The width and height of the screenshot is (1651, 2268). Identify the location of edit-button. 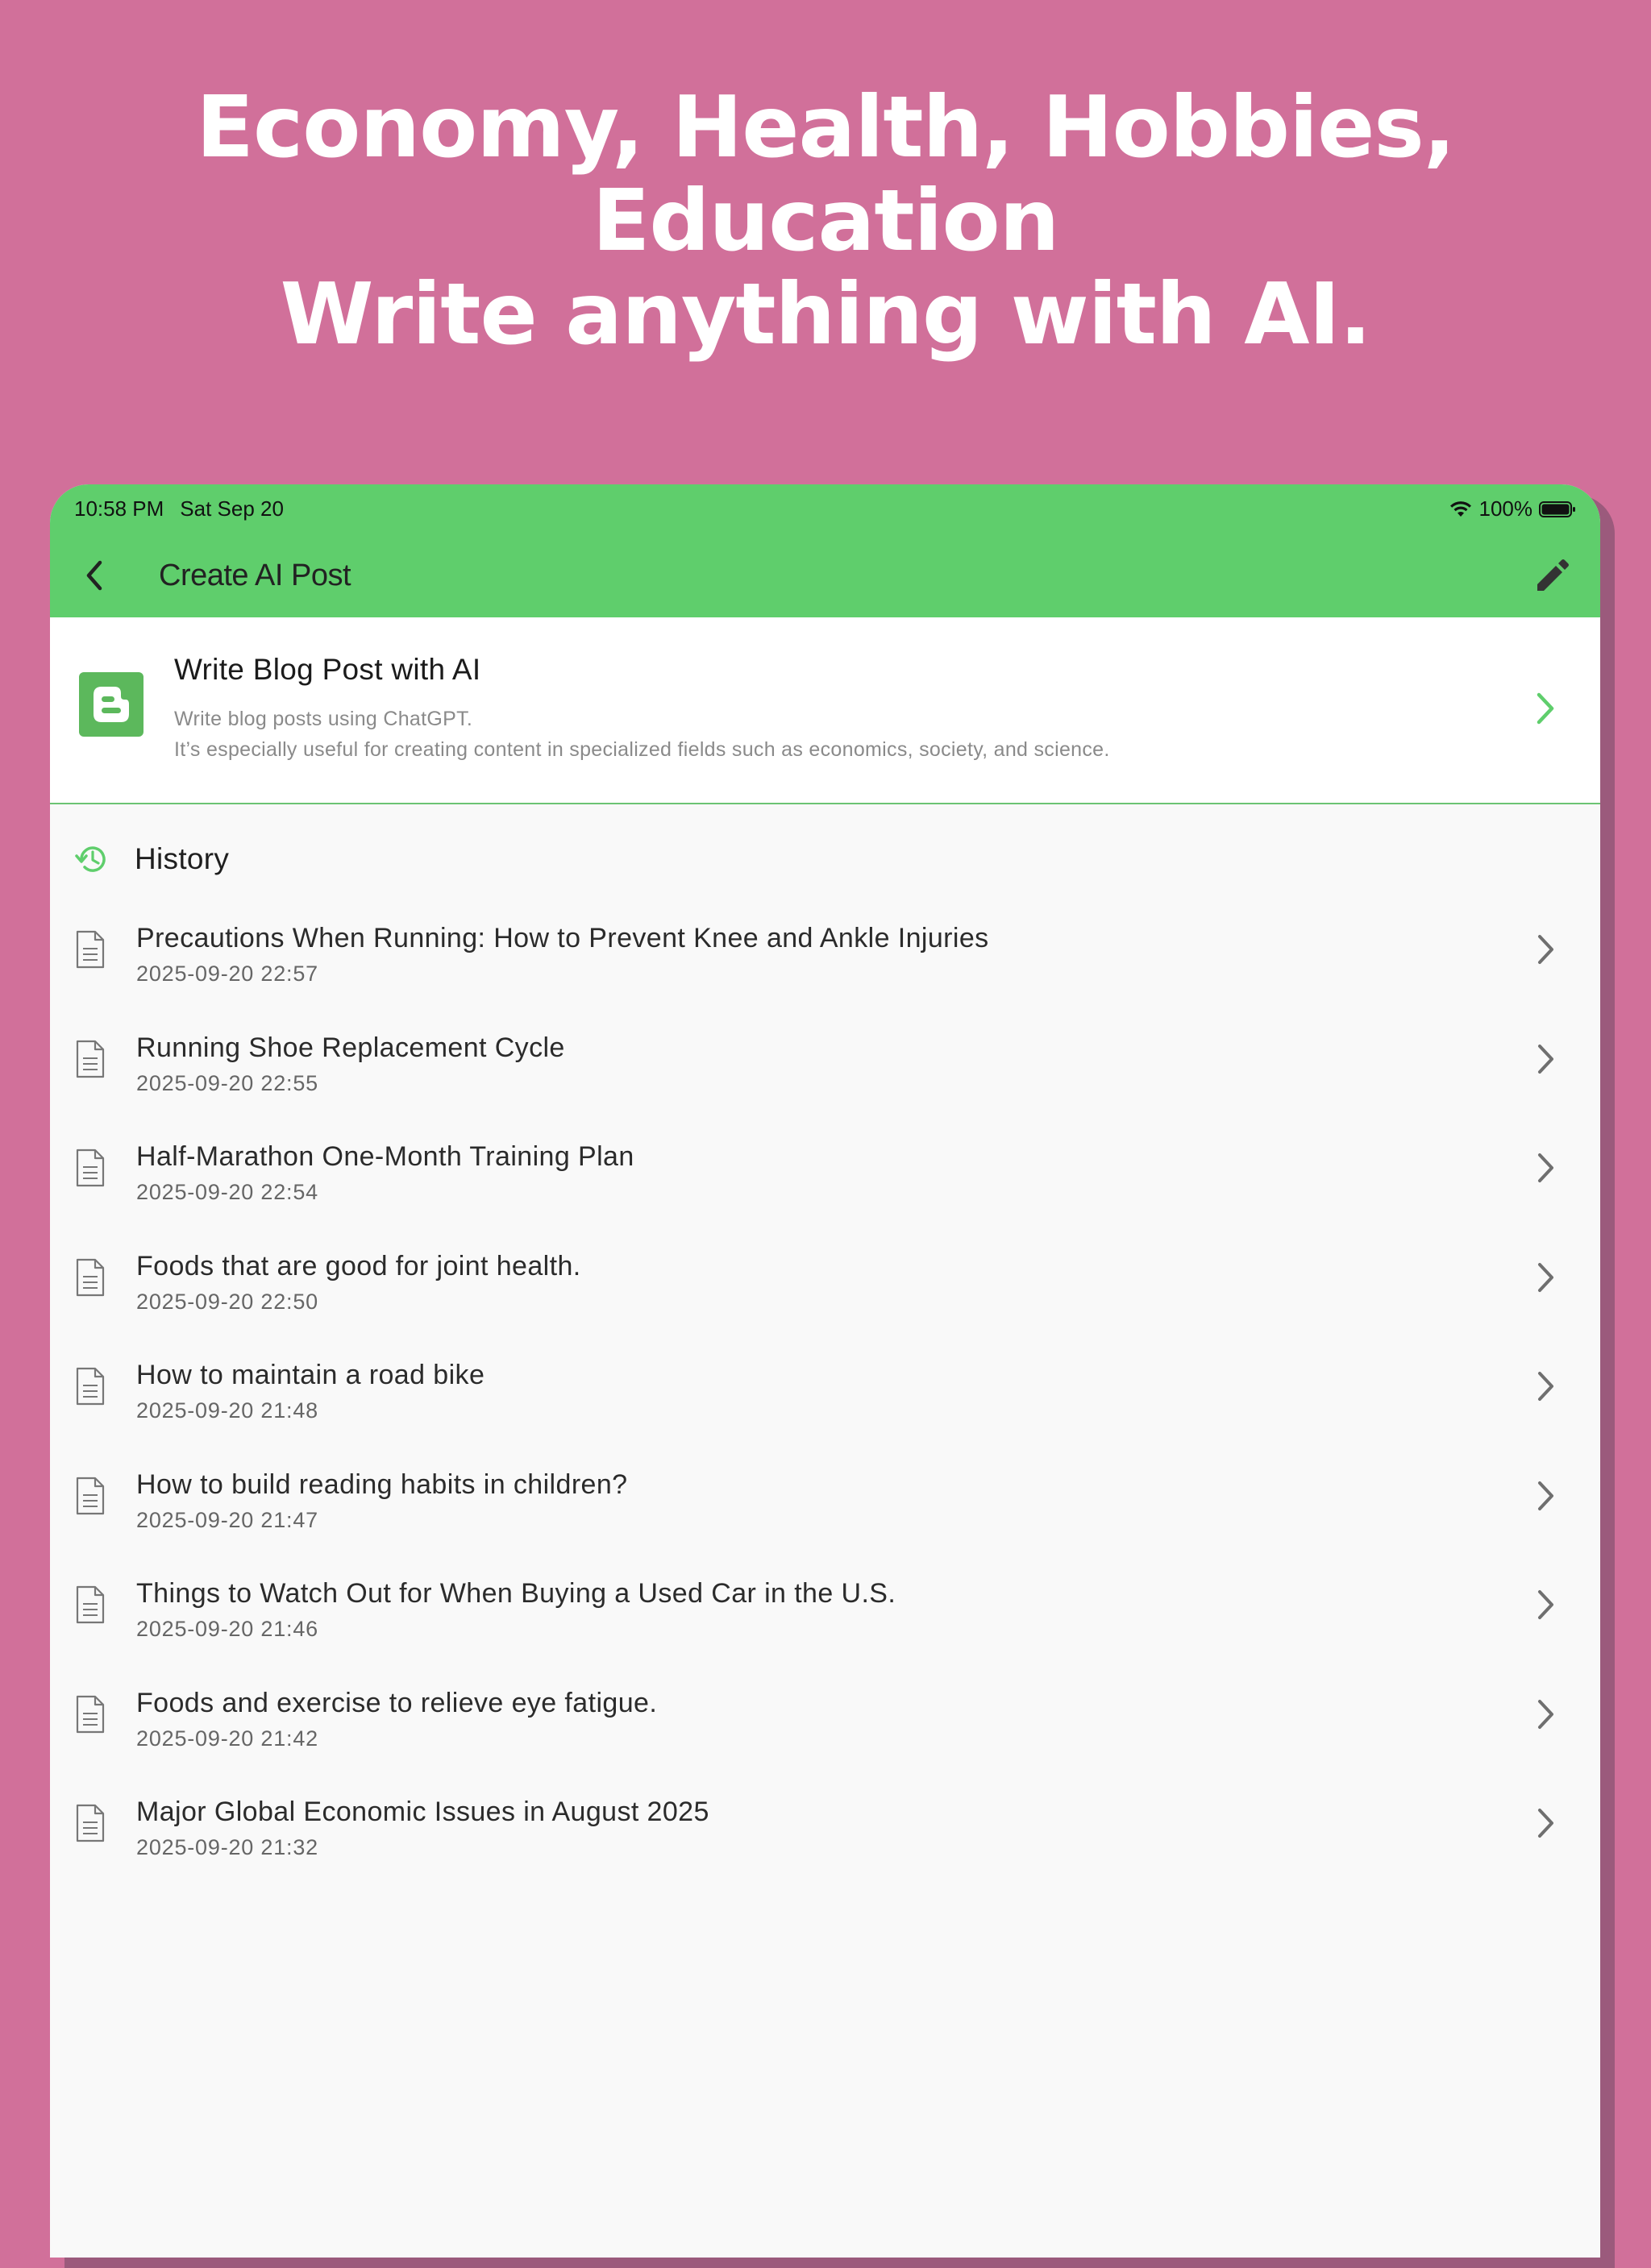
(1552, 576).